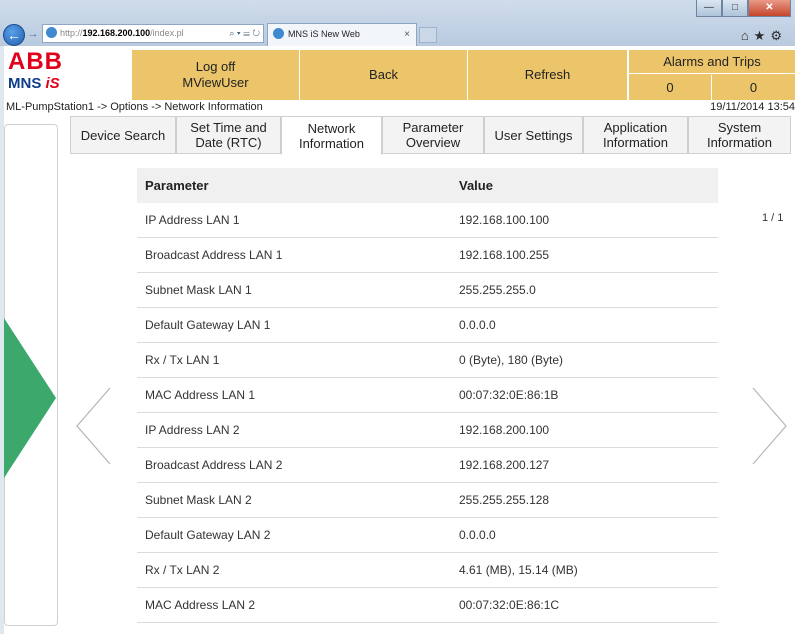 This screenshot has height=634, width=795. Describe the element at coordinates (94, 426) in the screenshot. I see `prev-page-icon` at that location.